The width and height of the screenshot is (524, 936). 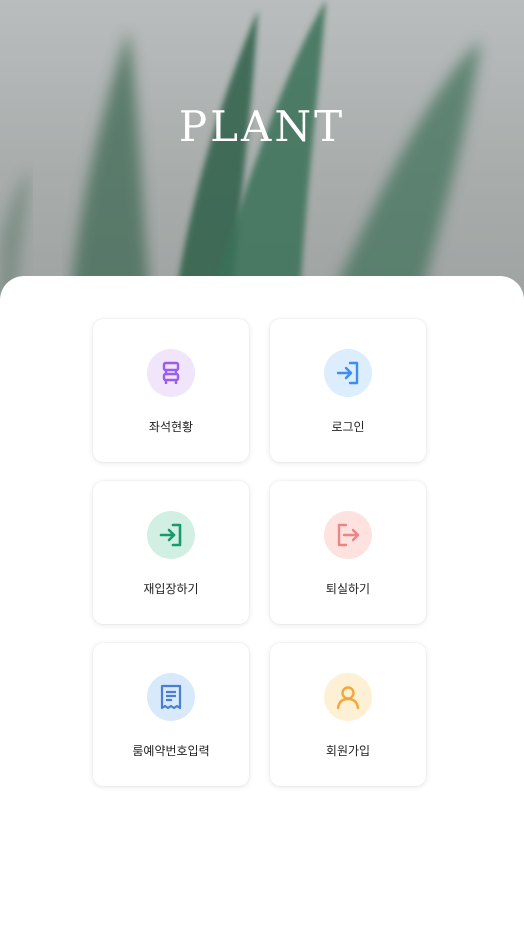 What do you see at coordinates (348, 427) in the screenshot?
I see `login-label: 로그인` at bounding box center [348, 427].